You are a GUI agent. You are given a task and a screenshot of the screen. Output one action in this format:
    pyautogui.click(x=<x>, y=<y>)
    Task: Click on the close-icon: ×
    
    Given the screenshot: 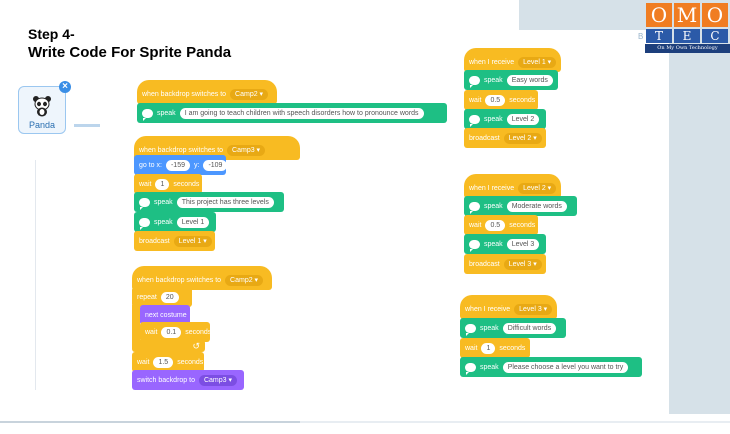 What is the action you would take?
    pyautogui.click(x=65, y=87)
    